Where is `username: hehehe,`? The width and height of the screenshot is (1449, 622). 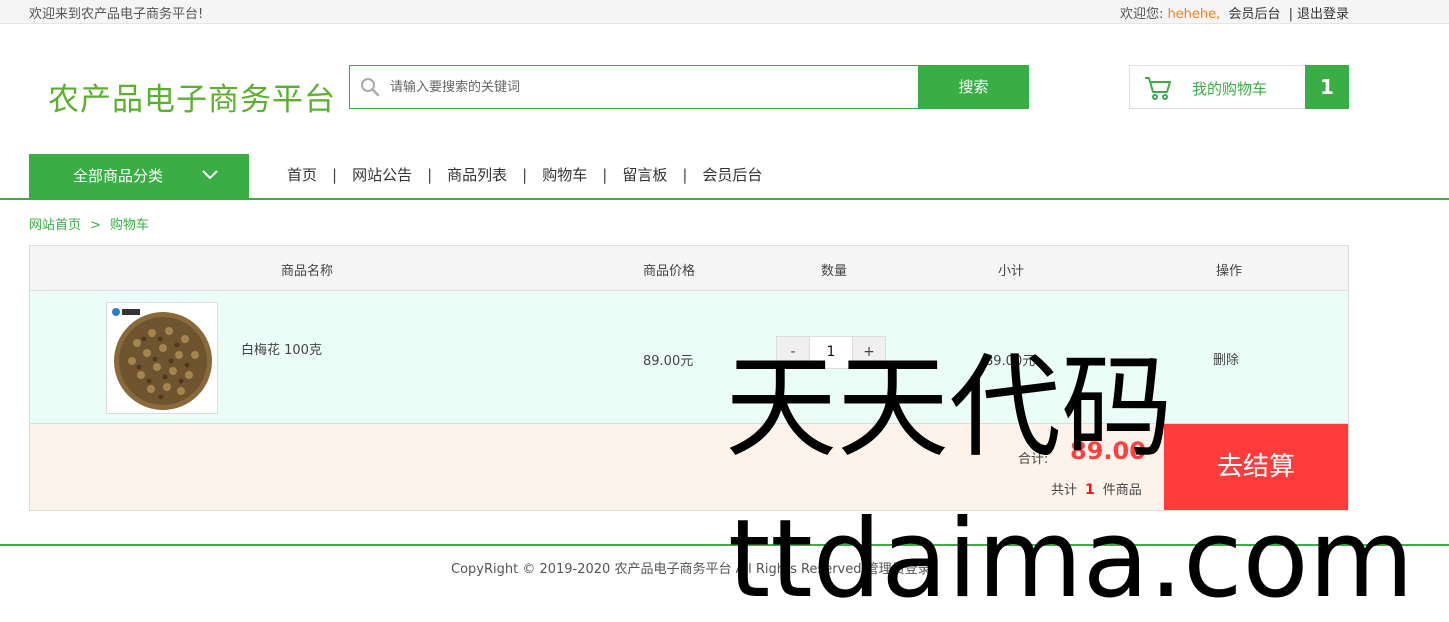 username: hehehe, is located at coordinates (1194, 14).